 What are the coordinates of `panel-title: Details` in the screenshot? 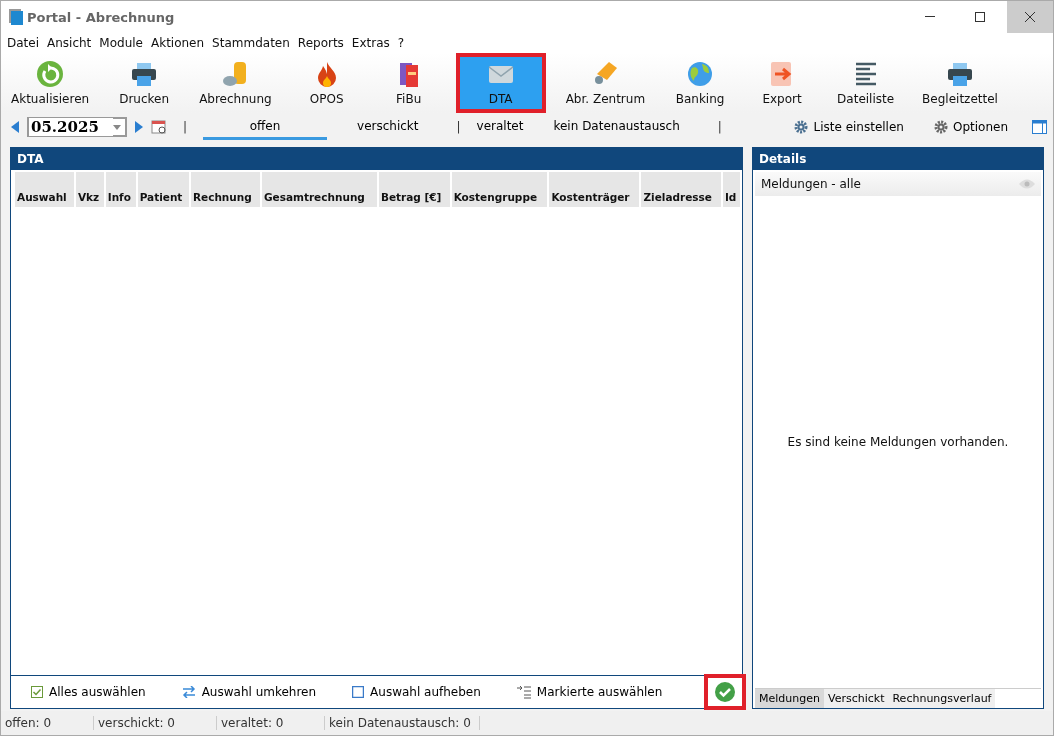 It's located at (898, 159).